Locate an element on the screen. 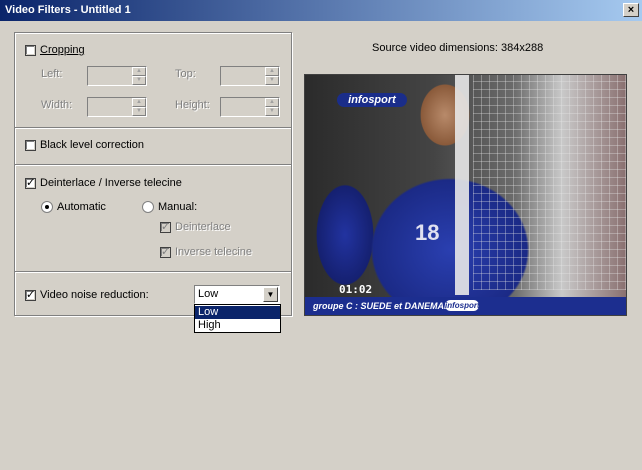 The image size is (642, 470). automatic-label: Automatic is located at coordinates (81, 207).